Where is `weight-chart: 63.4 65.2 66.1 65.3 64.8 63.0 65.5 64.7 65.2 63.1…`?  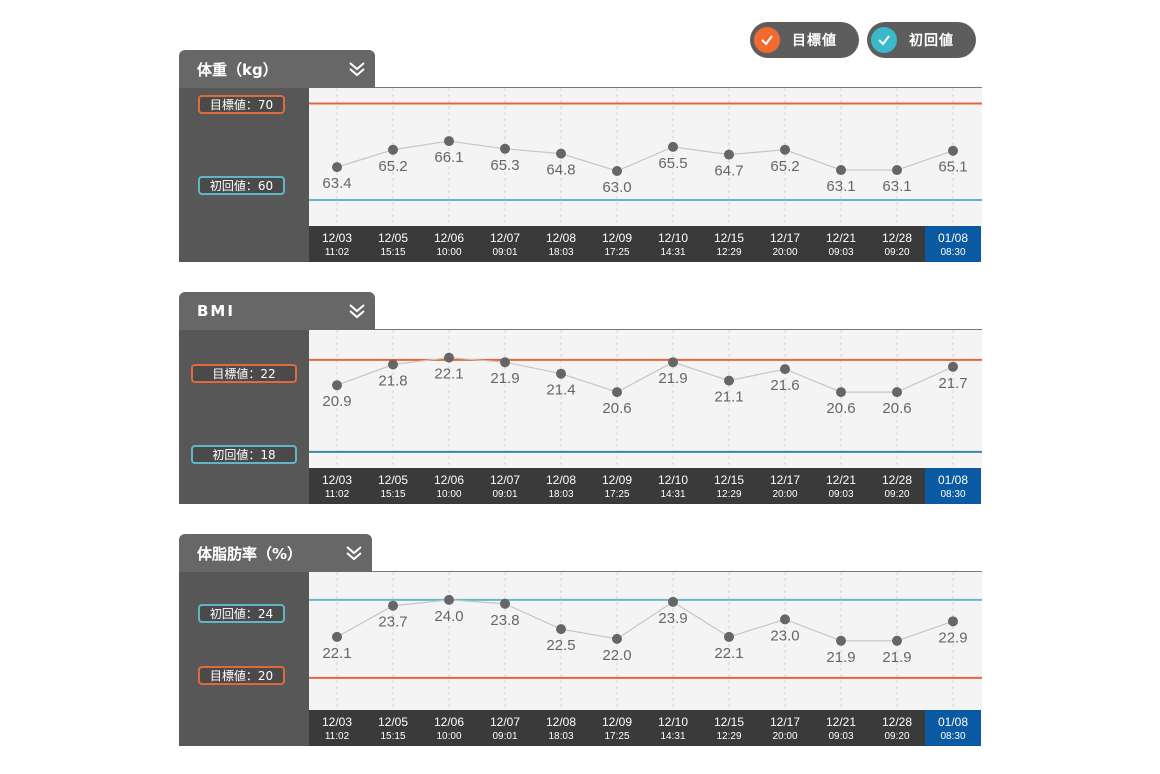
weight-chart: 63.4 65.2 66.1 65.3 64.8 63.0 65.5 64.7 65.2 63.1… is located at coordinates (645, 175).